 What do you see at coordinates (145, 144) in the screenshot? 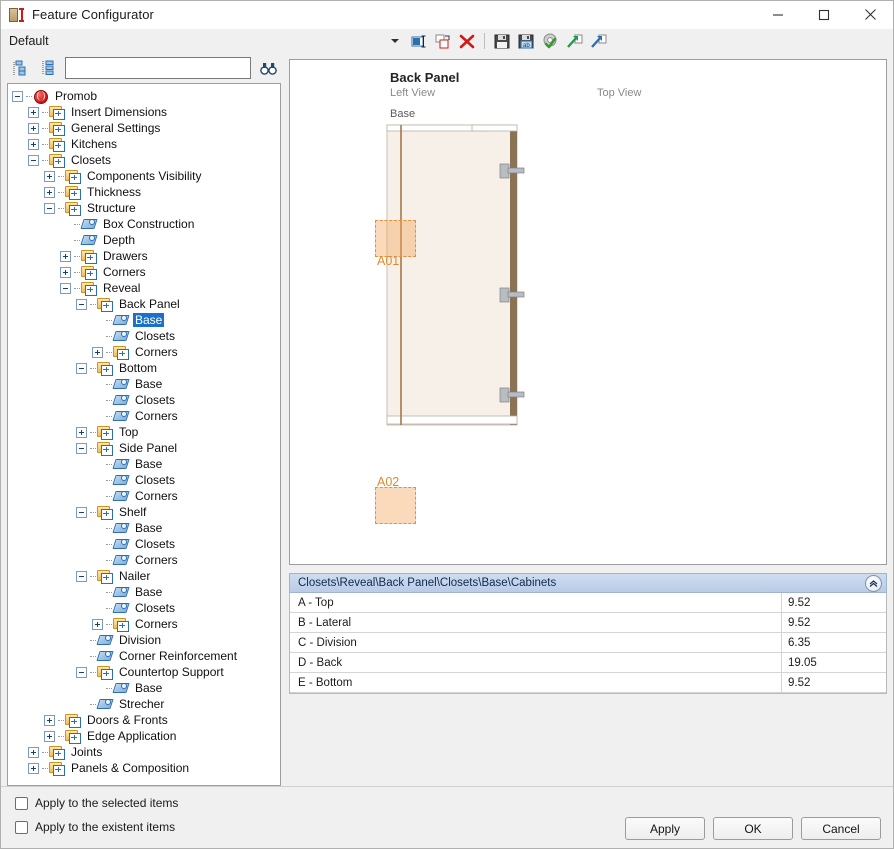
I see `tree-item-kitchens: Kitchens` at bounding box center [145, 144].